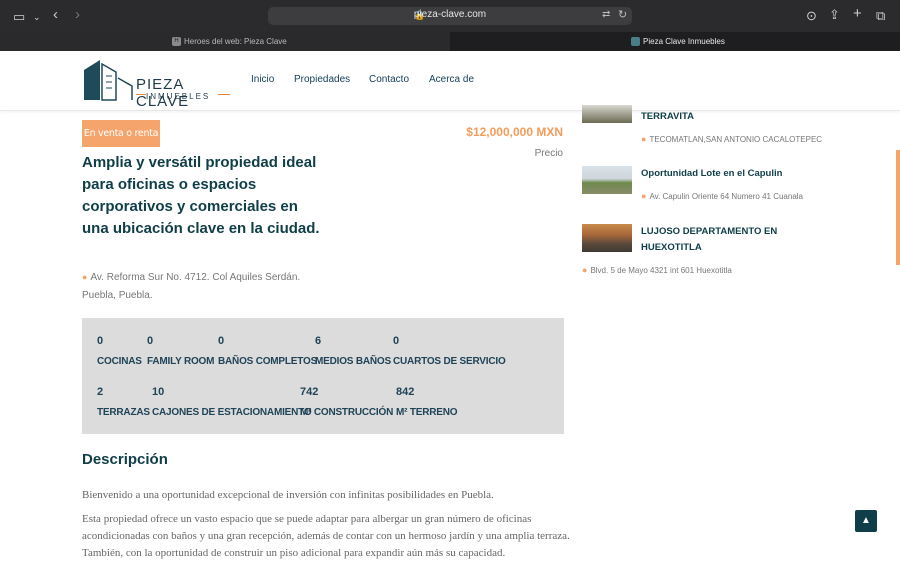 The height and width of the screenshot is (563, 900). Describe the element at coordinates (726, 117) in the screenshot. I see `listing-title: TERRAVITA` at that location.